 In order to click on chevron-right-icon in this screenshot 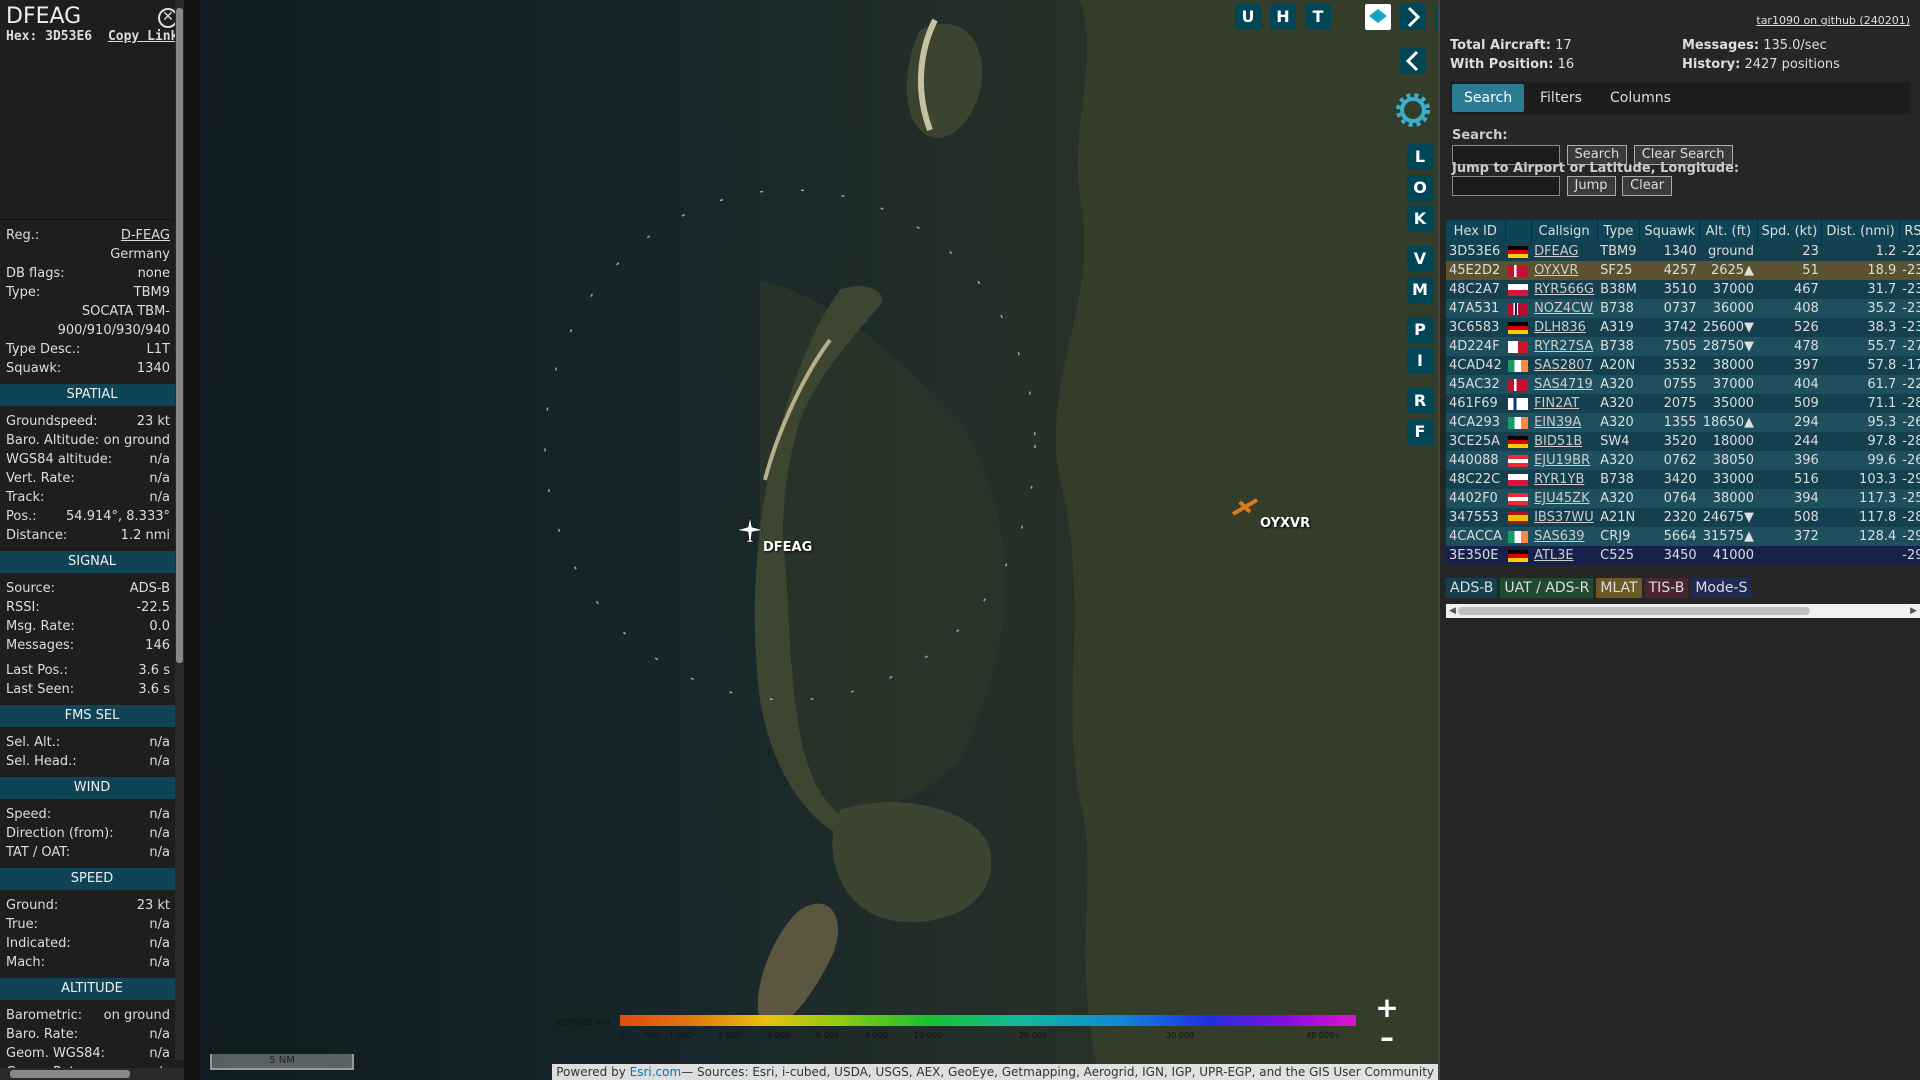, I will do `click(1413, 17)`.